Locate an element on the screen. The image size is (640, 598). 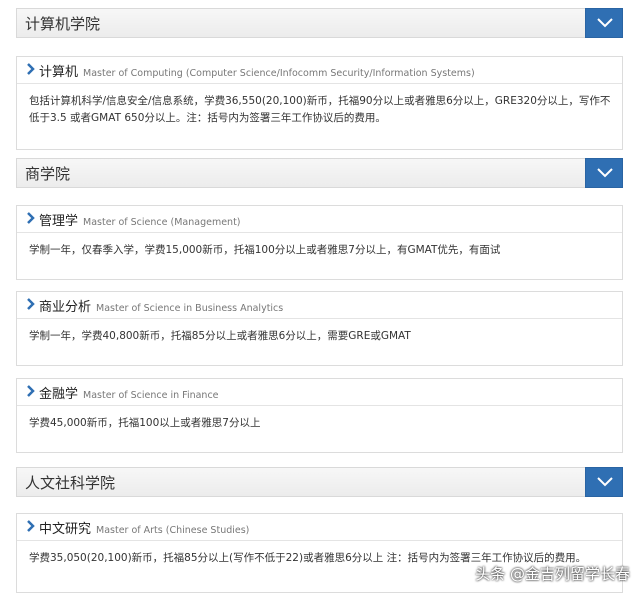
program-description: 学费45,000新币，托福100以上或者雅思7分以上 is located at coordinates (145, 423).